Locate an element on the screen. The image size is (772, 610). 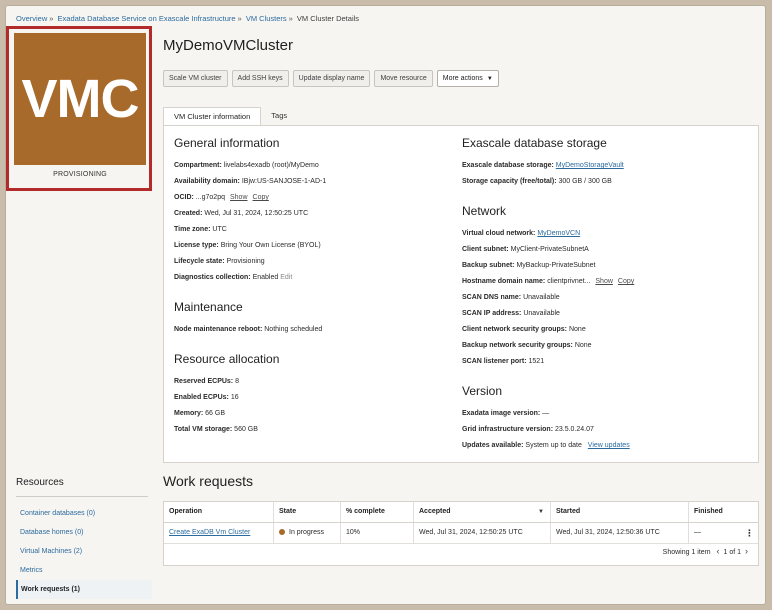
image-version-label: Exadata image version: is located at coordinates (501, 413).